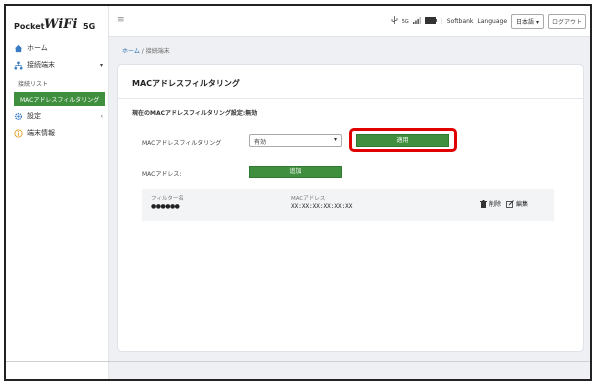  What do you see at coordinates (298, 361) in the screenshot?
I see `bottom-divider` at bounding box center [298, 361].